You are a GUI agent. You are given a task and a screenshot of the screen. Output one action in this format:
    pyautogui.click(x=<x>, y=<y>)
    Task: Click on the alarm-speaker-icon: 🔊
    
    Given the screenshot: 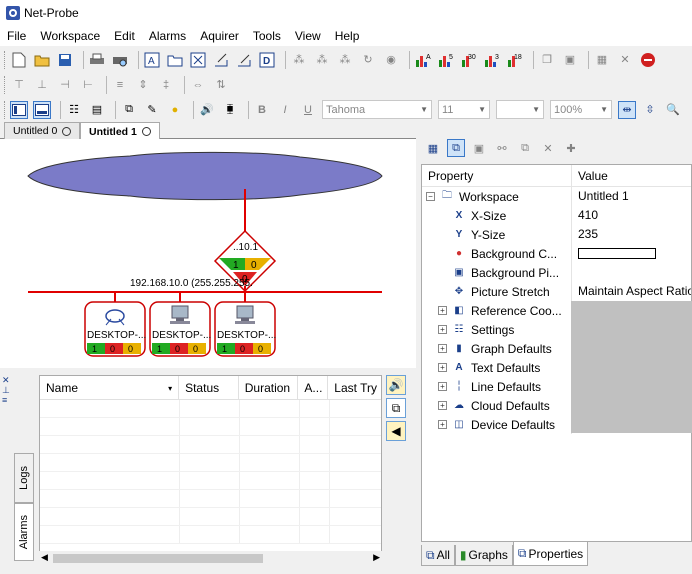 What is the action you would take?
    pyautogui.click(x=207, y=110)
    